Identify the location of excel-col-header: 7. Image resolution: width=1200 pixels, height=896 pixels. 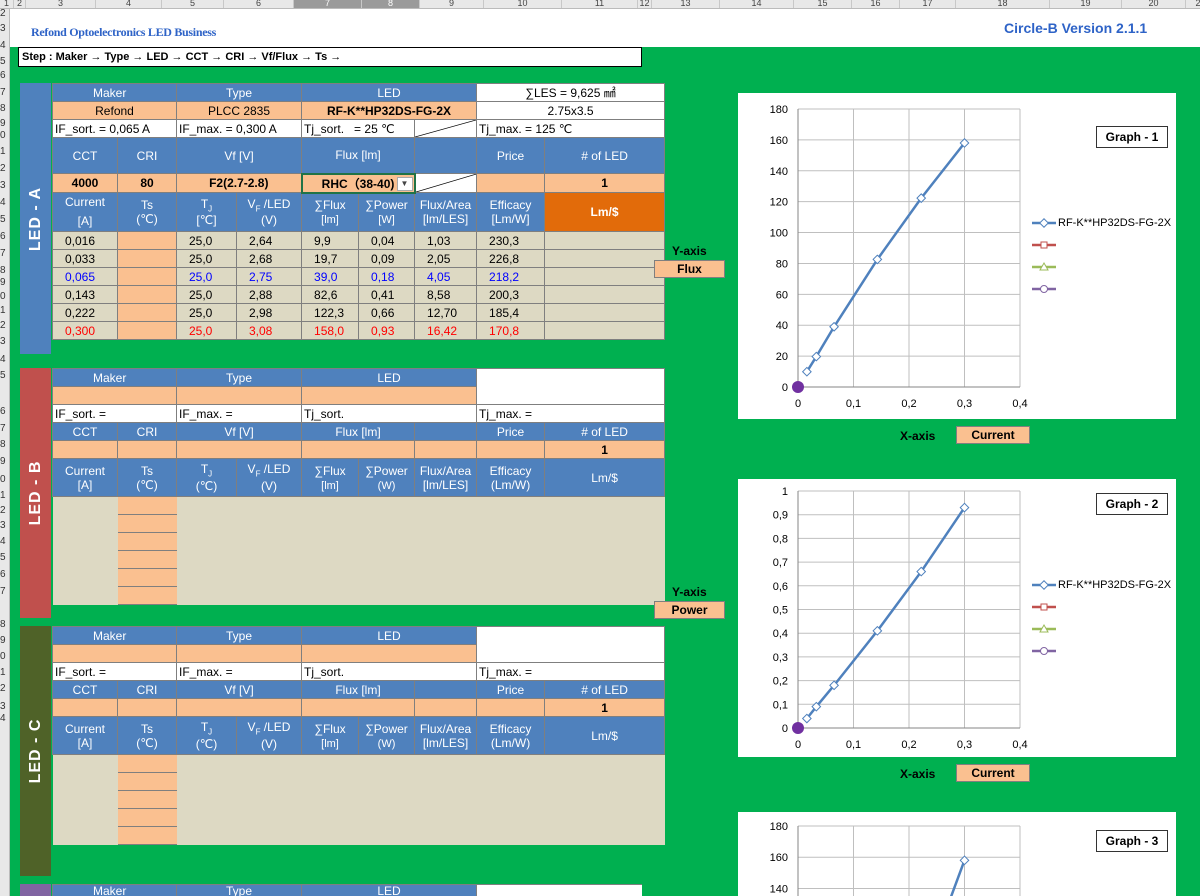
(328, 4).